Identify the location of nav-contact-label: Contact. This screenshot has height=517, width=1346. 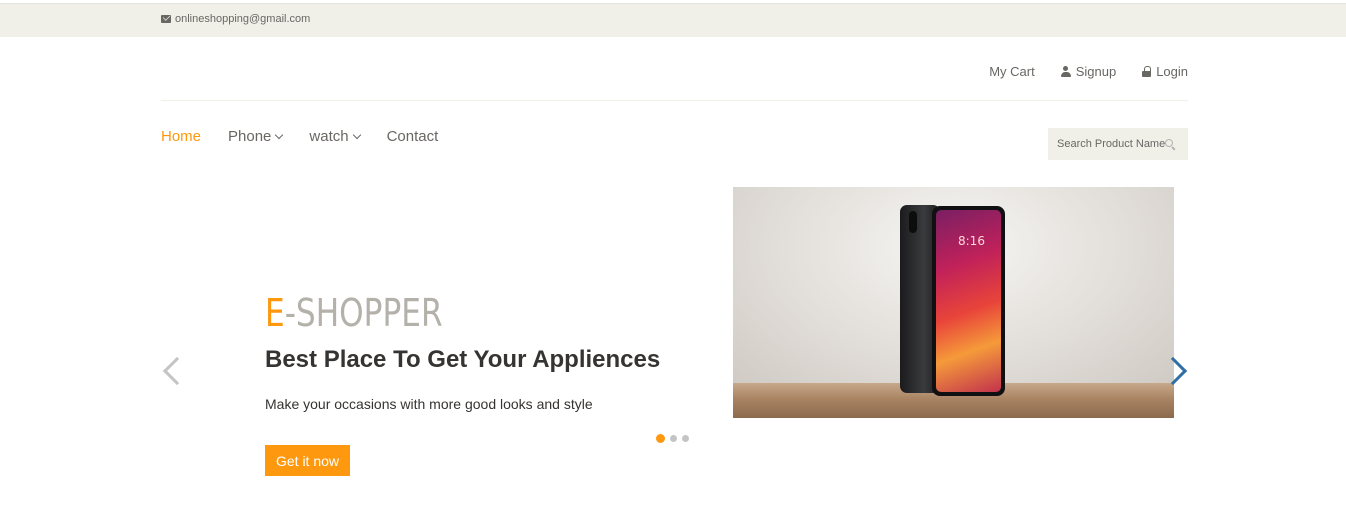
(412, 136).